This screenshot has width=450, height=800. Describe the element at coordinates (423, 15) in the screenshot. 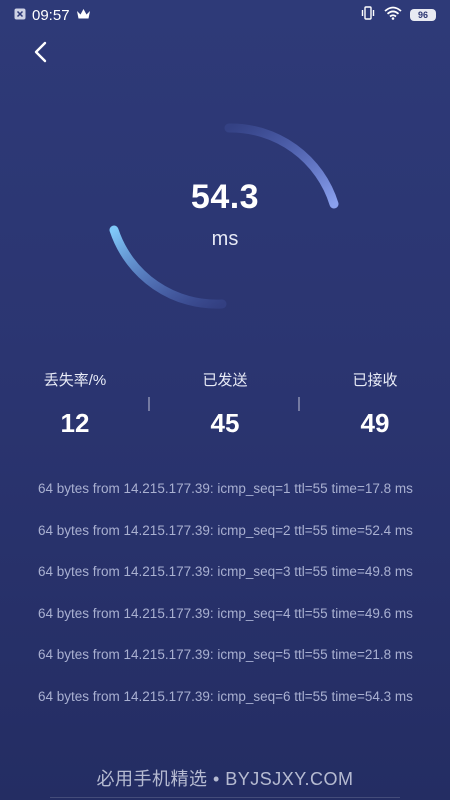

I see `battery-indicator: 96` at that location.